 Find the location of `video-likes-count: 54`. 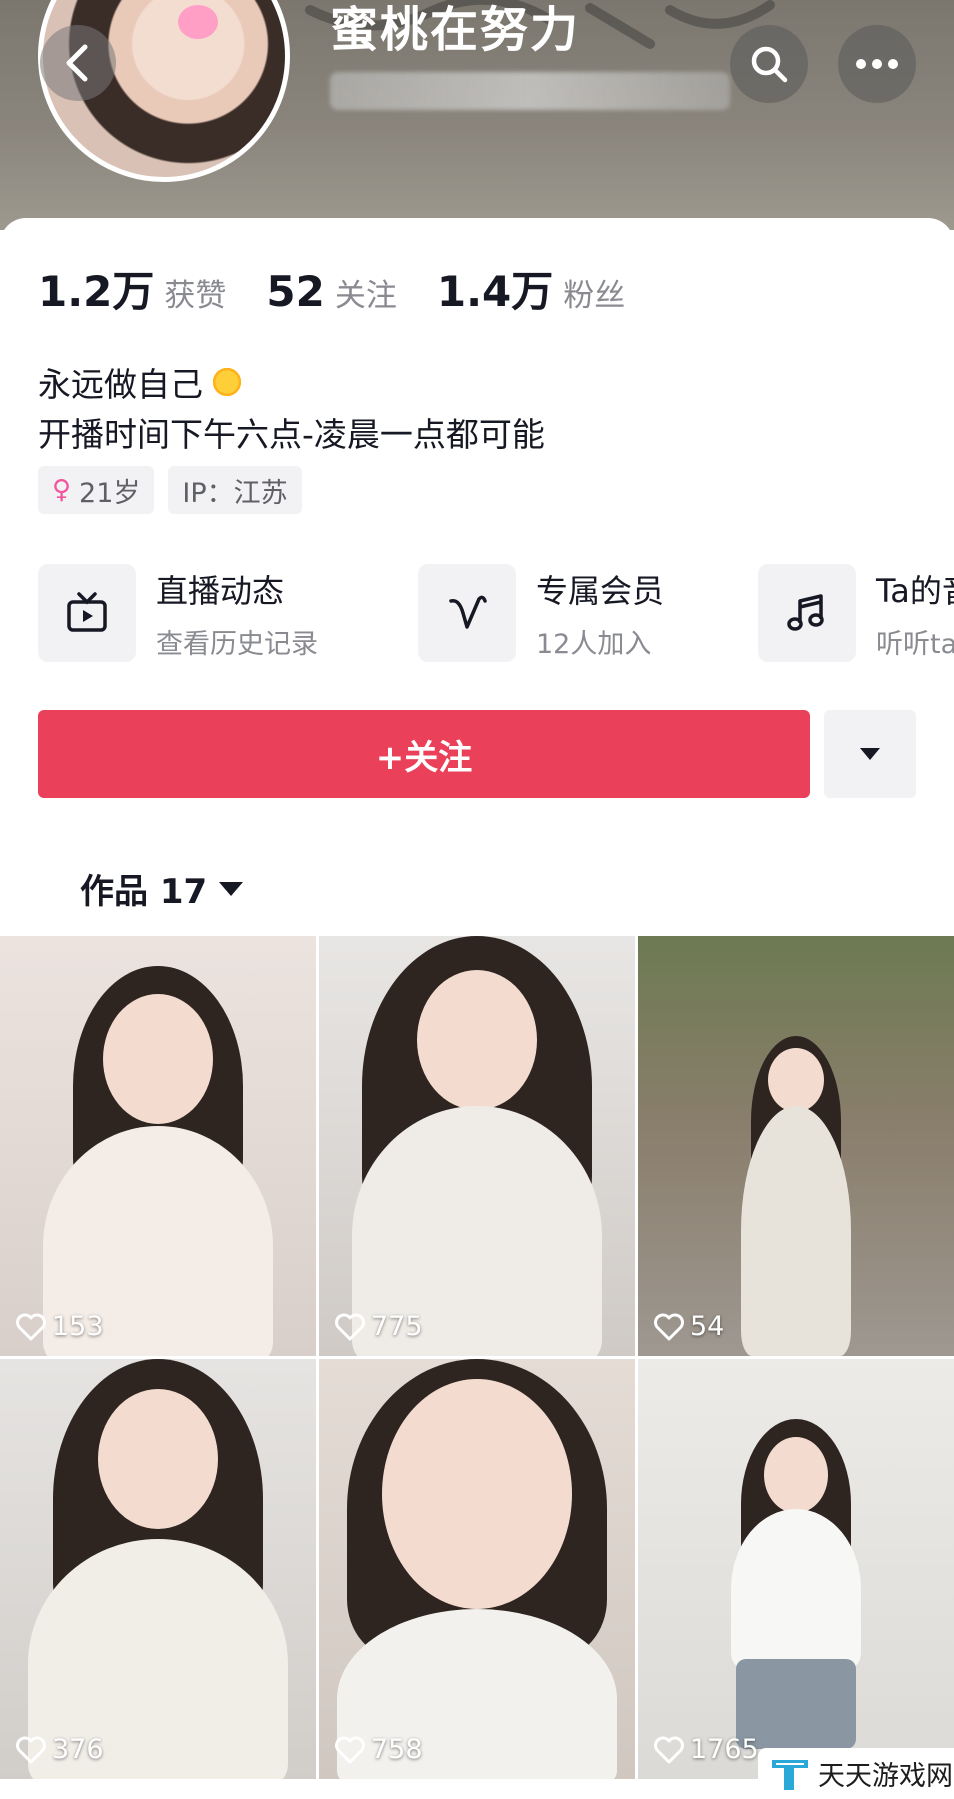

video-likes-count: 54 is located at coordinates (707, 1326).